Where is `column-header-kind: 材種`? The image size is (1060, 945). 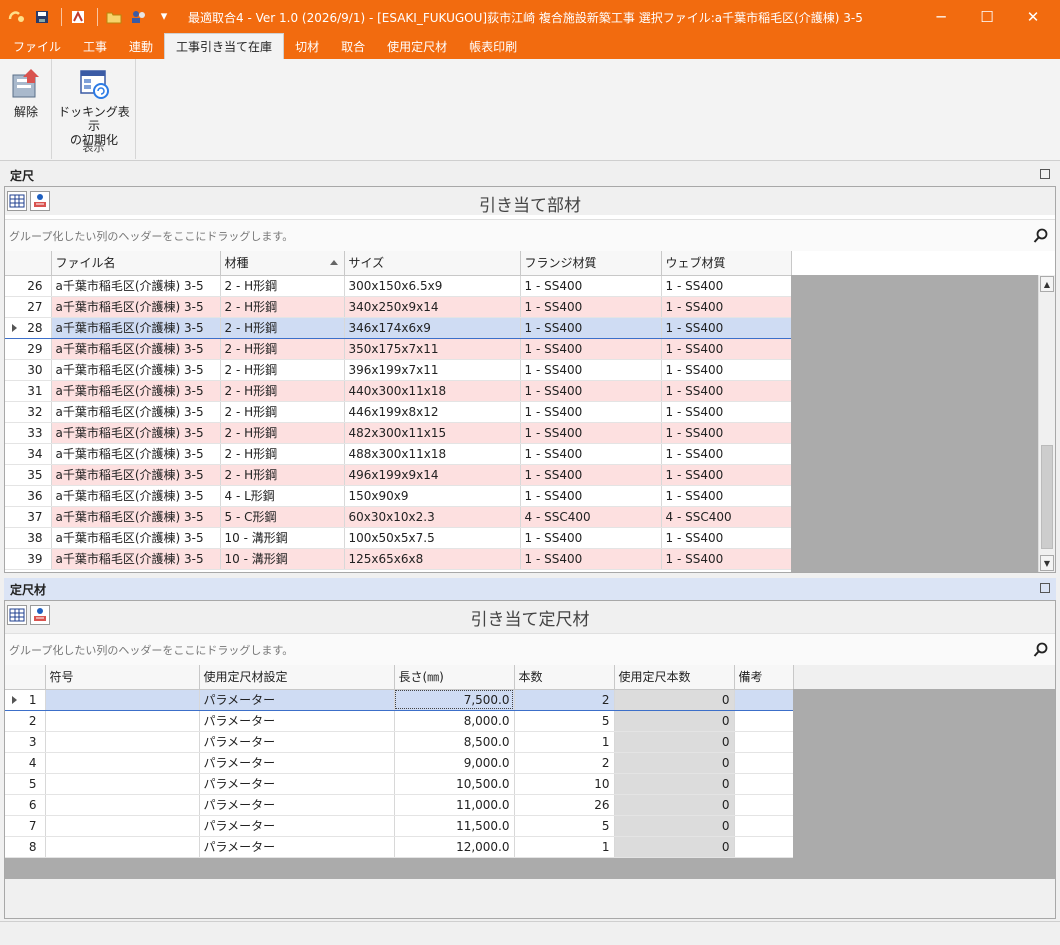
column-header-kind: 材種 is located at coordinates (282, 263).